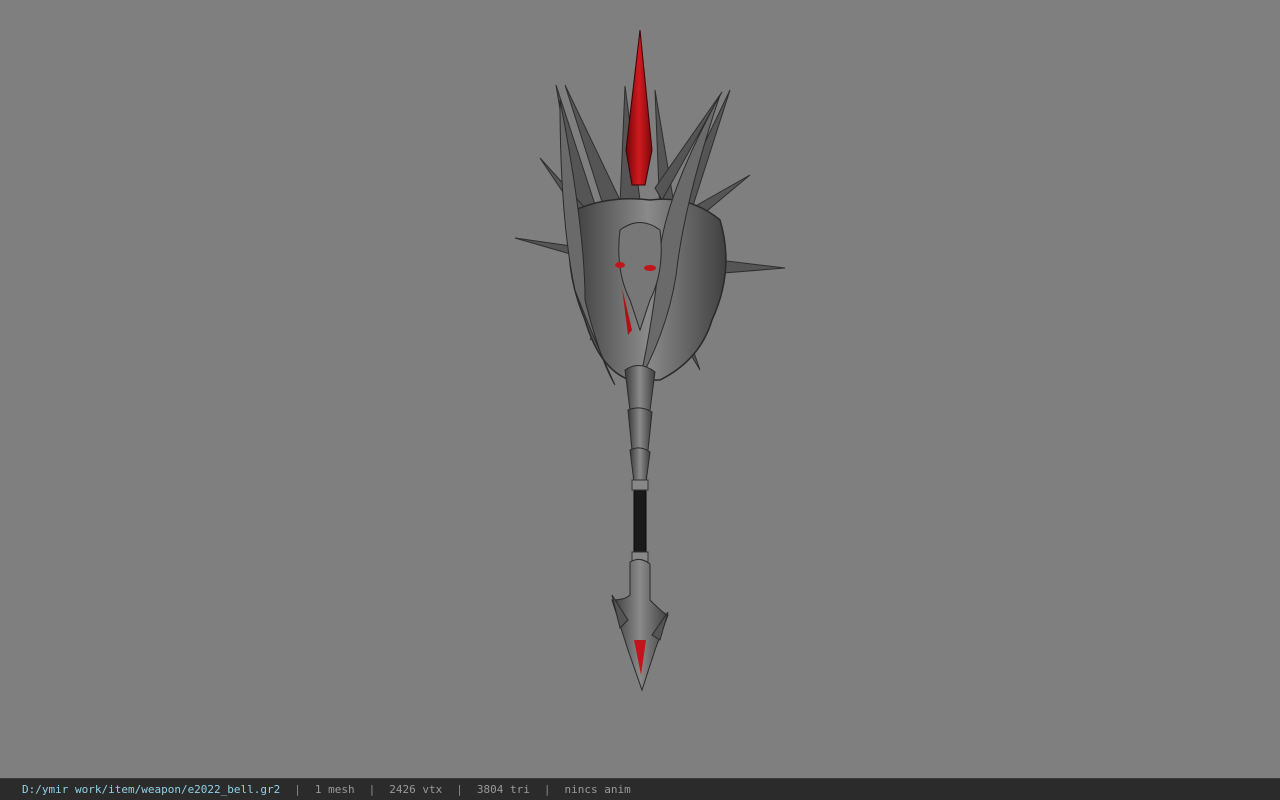 This screenshot has width=1280, height=800. What do you see at coordinates (151, 789) in the screenshot?
I see `file-path: D:/ymir work/item/weapon/e2022_bell.gr2` at bounding box center [151, 789].